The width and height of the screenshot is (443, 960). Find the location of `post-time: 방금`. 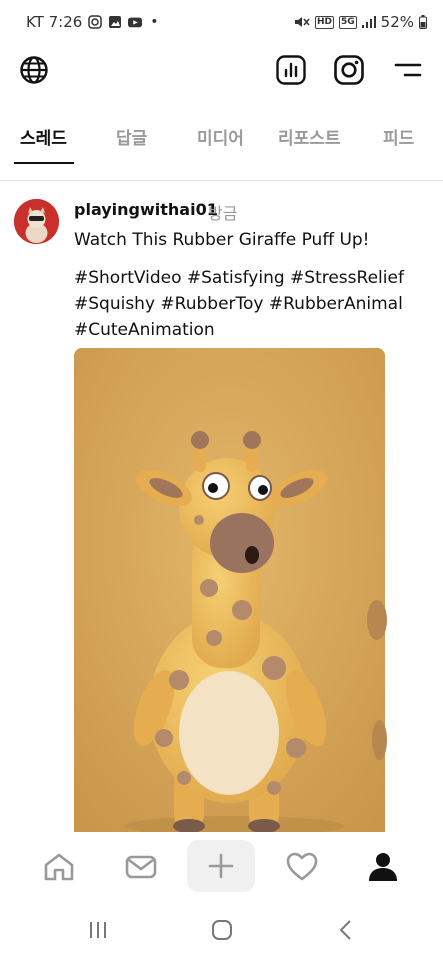

post-time: 방금 is located at coordinates (223, 213).